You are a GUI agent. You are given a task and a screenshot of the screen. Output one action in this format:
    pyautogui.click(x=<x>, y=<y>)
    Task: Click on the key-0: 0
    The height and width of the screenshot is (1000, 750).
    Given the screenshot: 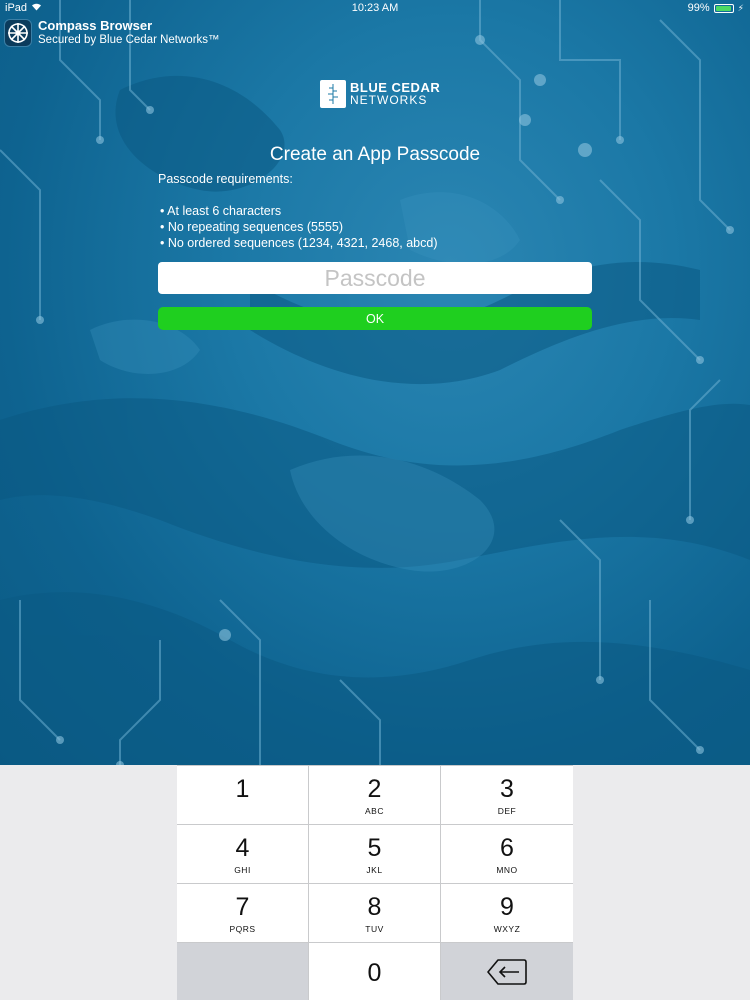 What is the action you would take?
    pyautogui.click(x=374, y=971)
    